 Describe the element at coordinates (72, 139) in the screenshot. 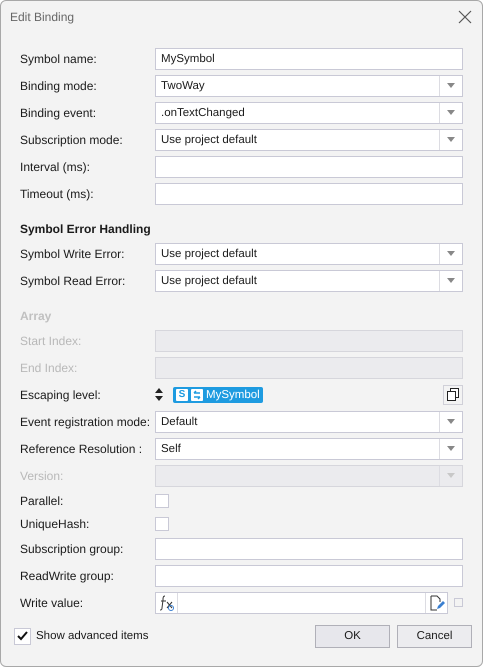

I see `field-label: Subscription mode:` at that location.